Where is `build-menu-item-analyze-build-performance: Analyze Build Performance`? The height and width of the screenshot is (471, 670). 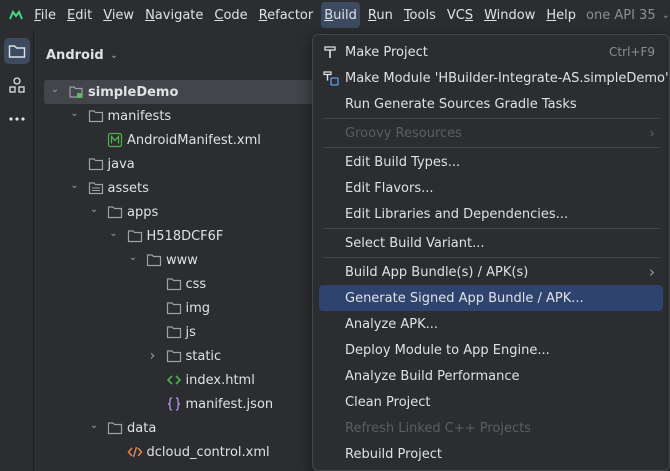
build-menu-item-analyze-build-performance: Analyze Build Performance is located at coordinates (491, 376).